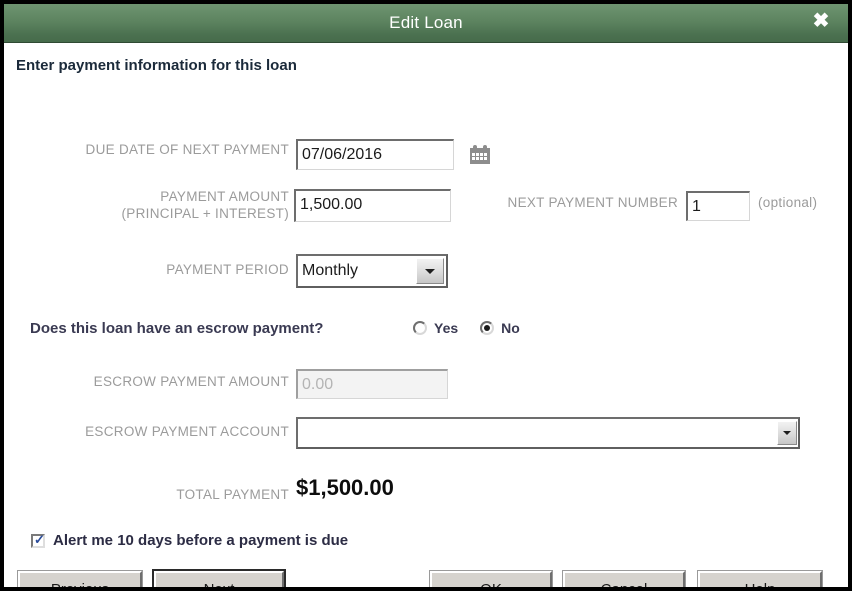  Describe the element at coordinates (232, 494) in the screenshot. I see `total-payment-label: TOTAL PAYMENT` at that location.